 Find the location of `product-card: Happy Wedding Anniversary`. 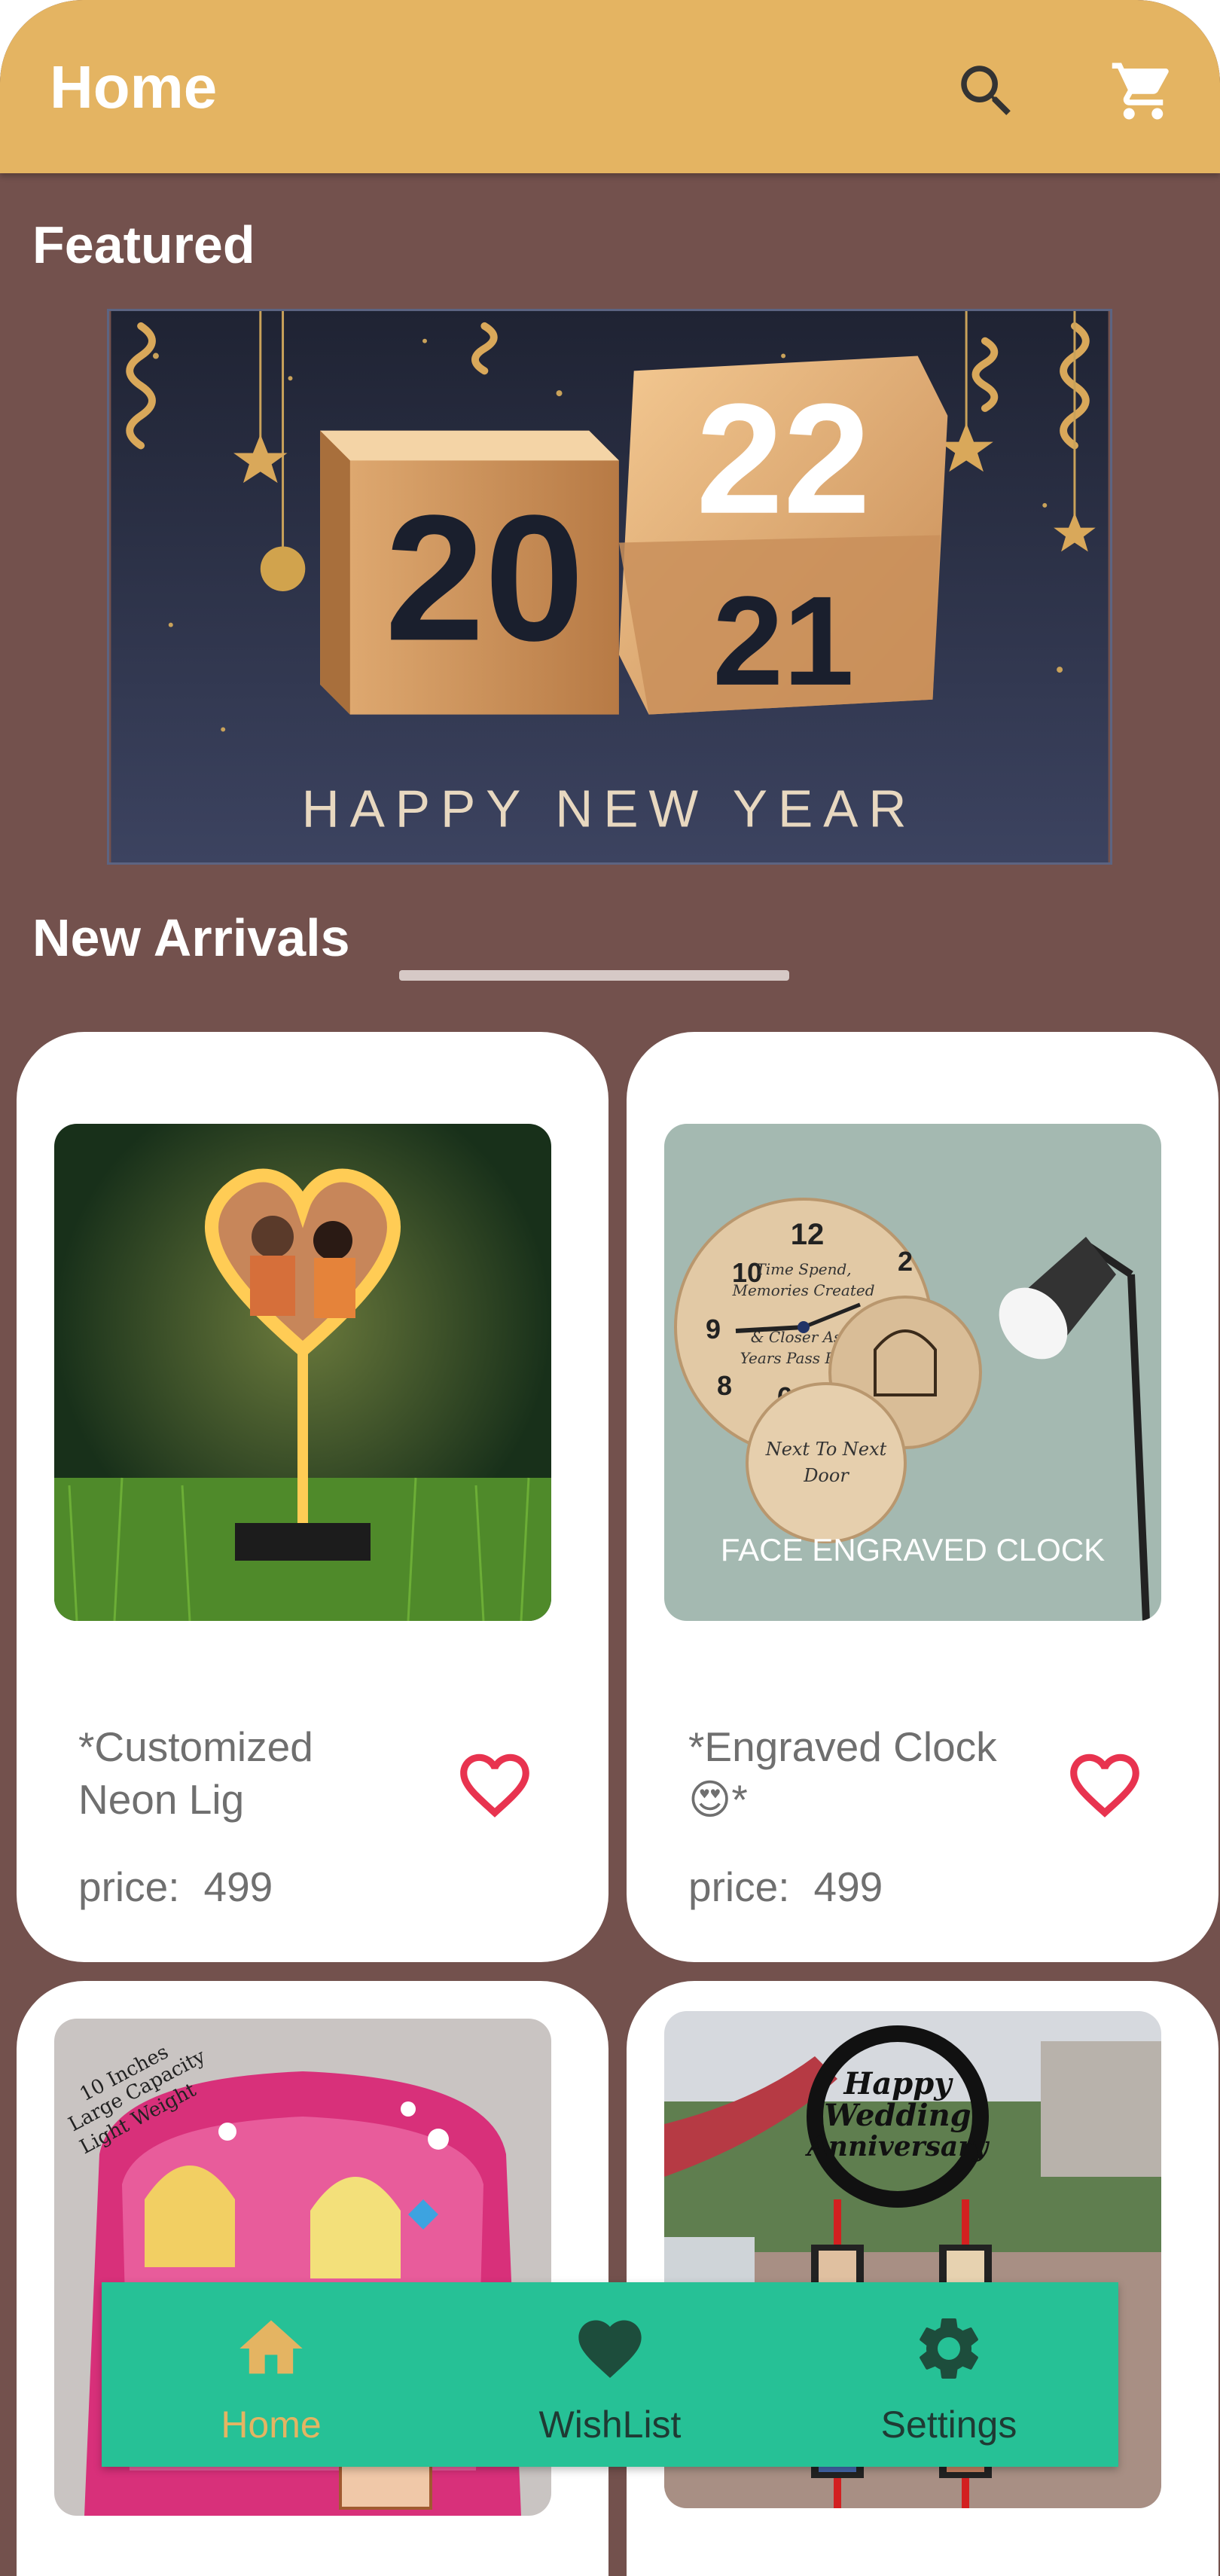

product-card: Happy Wedding Anniversary is located at coordinates (922, 2278).